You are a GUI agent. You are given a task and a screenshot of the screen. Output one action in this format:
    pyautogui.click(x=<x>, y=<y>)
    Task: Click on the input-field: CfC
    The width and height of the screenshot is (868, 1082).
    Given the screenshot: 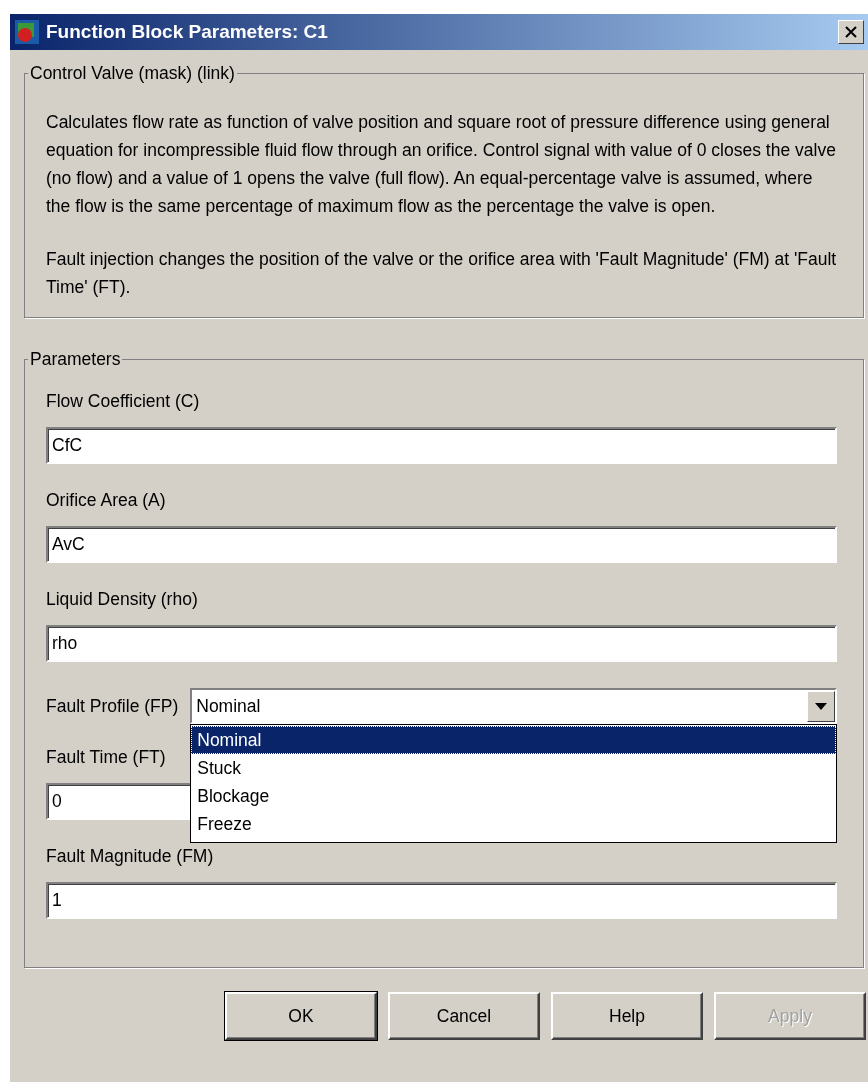 What is the action you would take?
    pyautogui.click(x=441, y=445)
    